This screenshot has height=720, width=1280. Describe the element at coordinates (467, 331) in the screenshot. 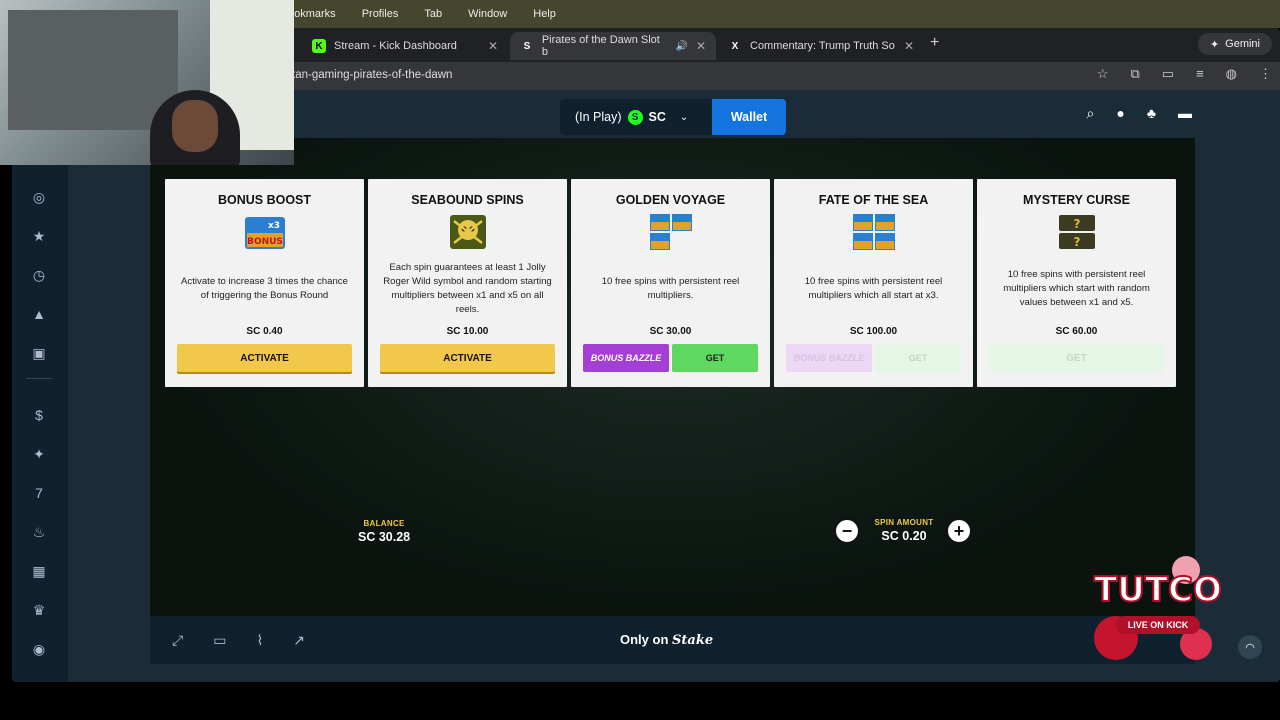

I see `card-price: SC 10.00` at that location.